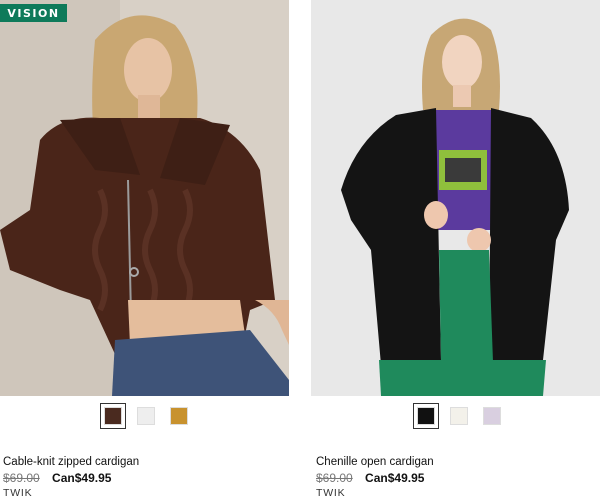 The width and height of the screenshot is (600, 498). I want to click on vision-badge: VISION, so click(33, 13).